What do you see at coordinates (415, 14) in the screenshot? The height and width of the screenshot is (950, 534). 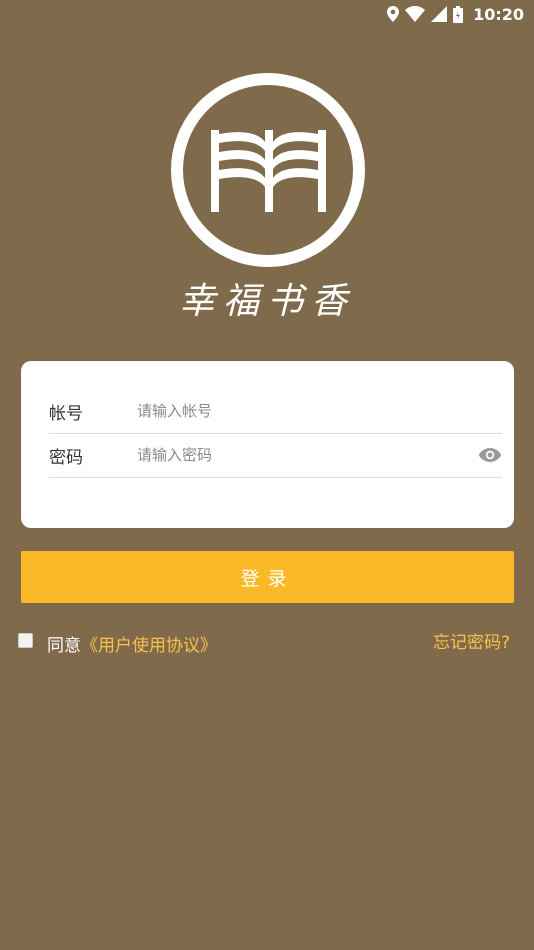 I see `wifi-icon` at bounding box center [415, 14].